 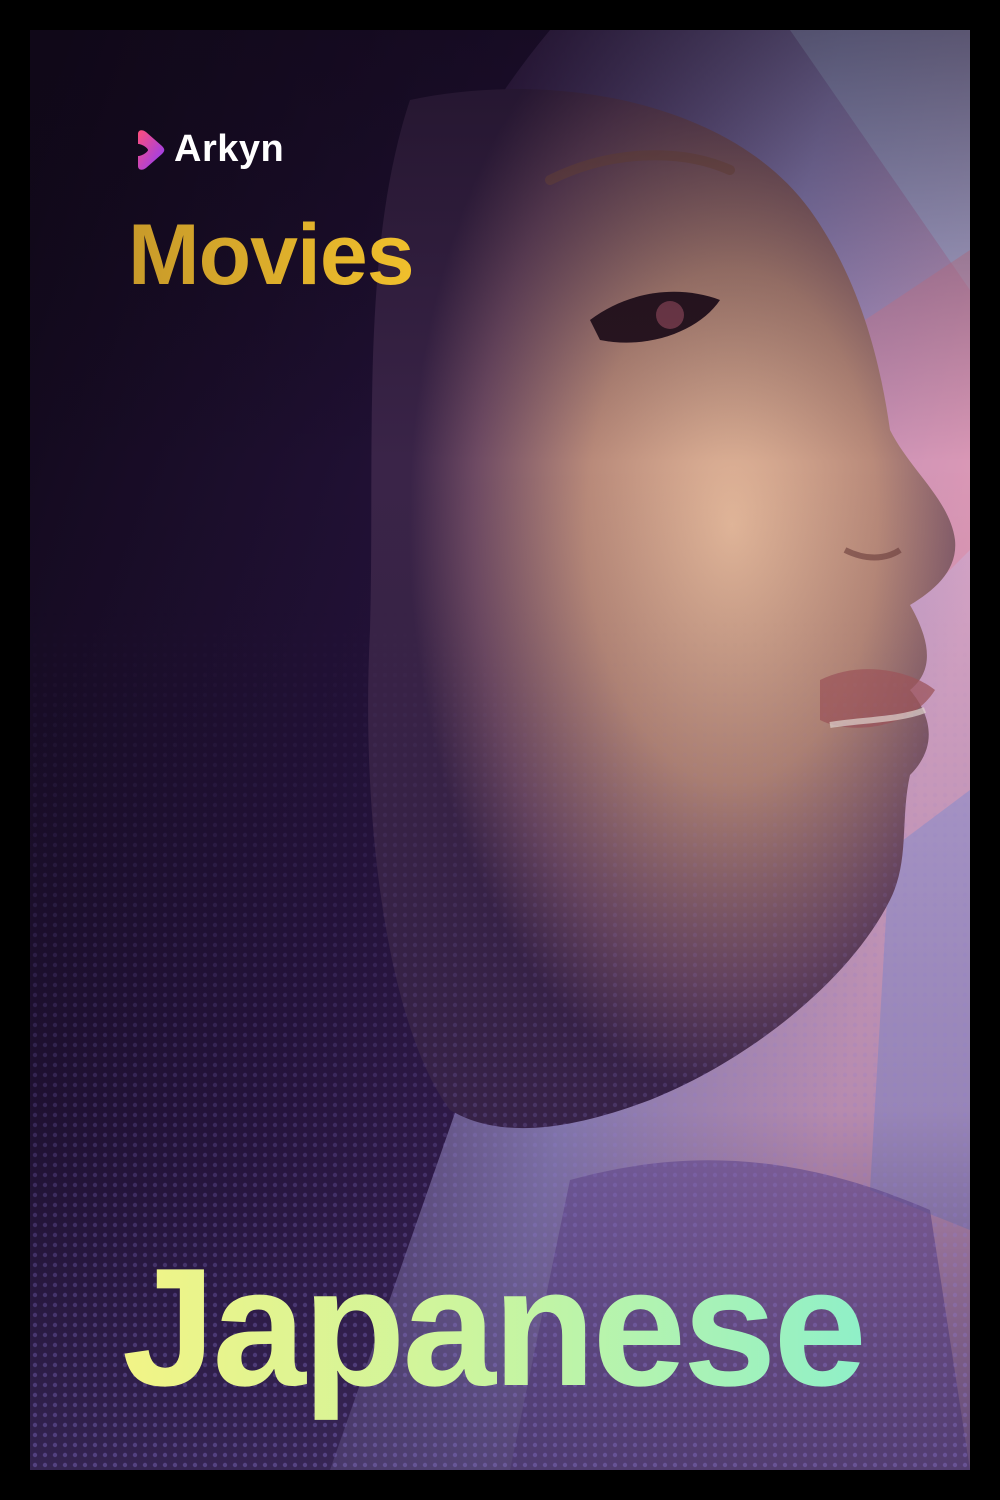 I want to click on brand-logo: Arkyn, so click(x=209, y=149).